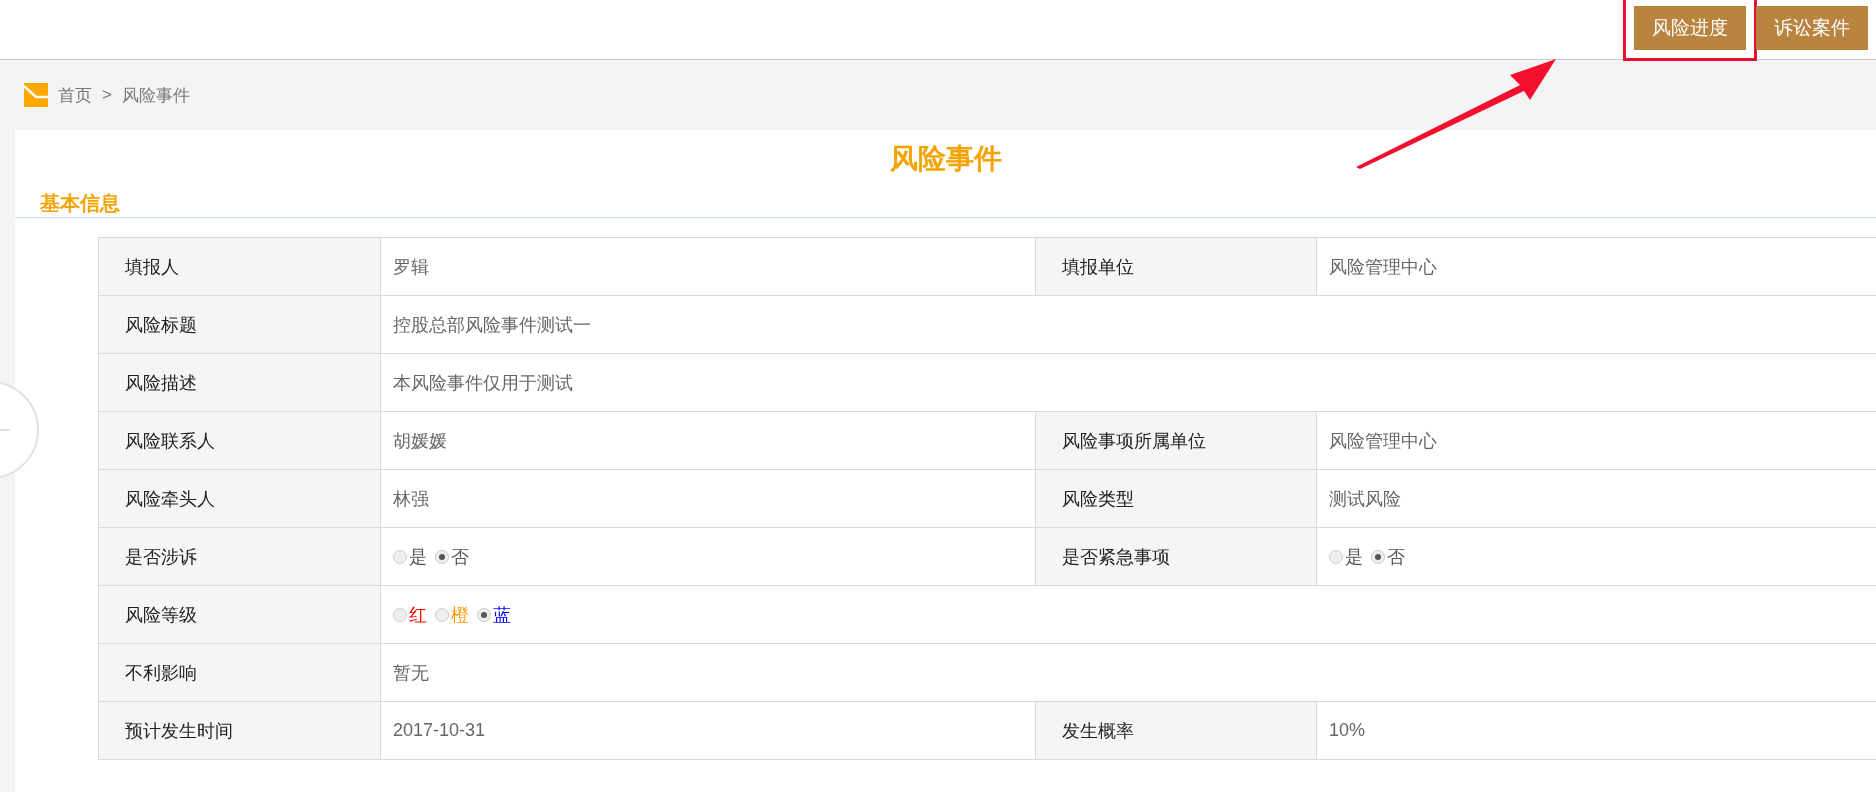  What do you see at coordinates (1176, 556) in the screenshot?
I see `field-label: 是否紧急事项` at bounding box center [1176, 556].